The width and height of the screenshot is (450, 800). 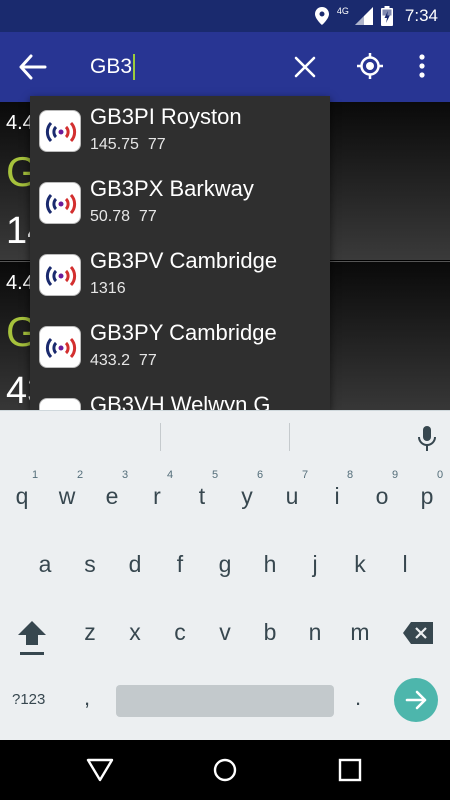 What do you see at coordinates (405, 564) in the screenshot?
I see `key-l: l` at bounding box center [405, 564].